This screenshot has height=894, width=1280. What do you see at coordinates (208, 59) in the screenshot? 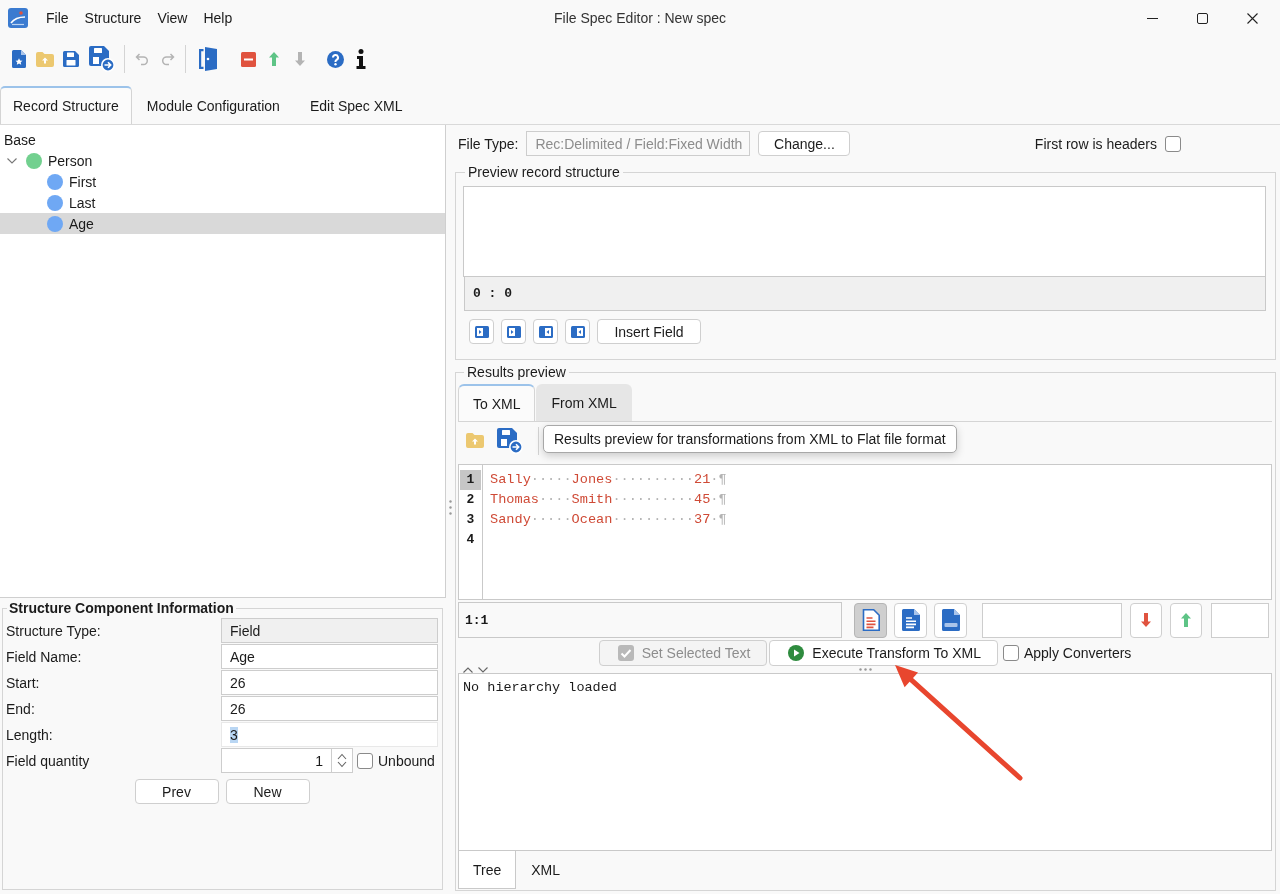
I see `door-icon` at bounding box center [208, 59].